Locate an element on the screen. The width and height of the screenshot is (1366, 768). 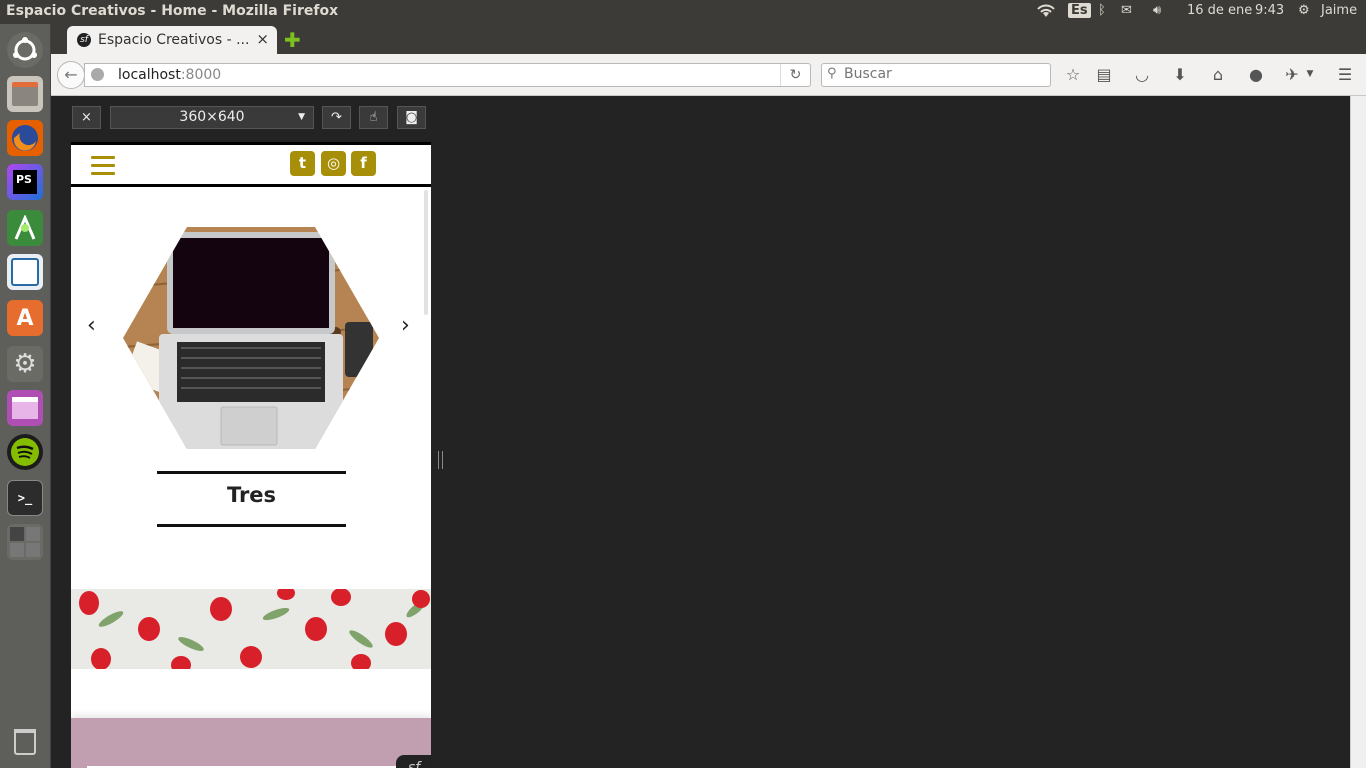
carousel-next-button: › is located at coordinates (405, 325).